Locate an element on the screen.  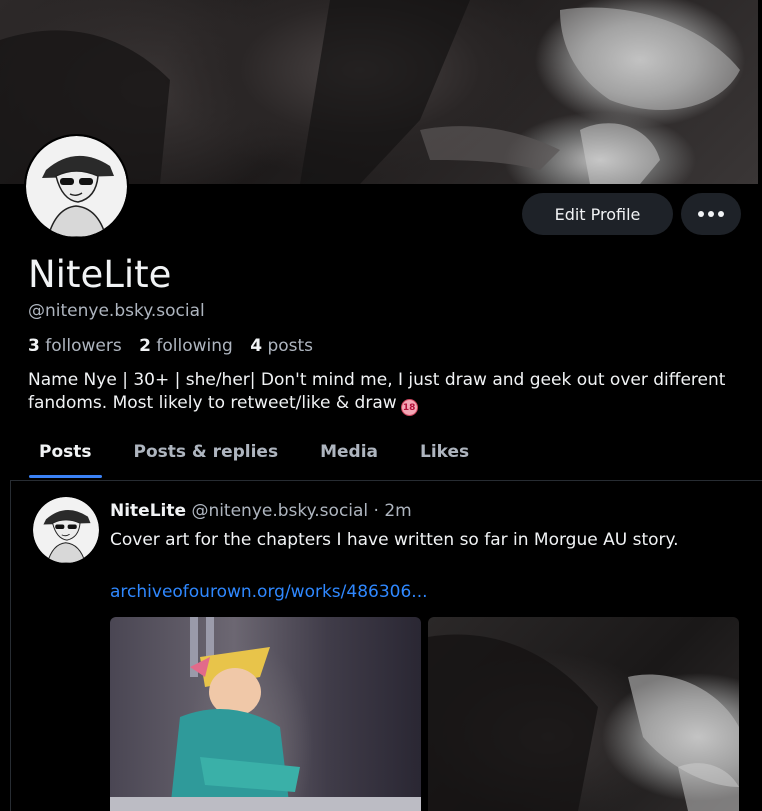
more-options-button is located at coordinates (711, 214).